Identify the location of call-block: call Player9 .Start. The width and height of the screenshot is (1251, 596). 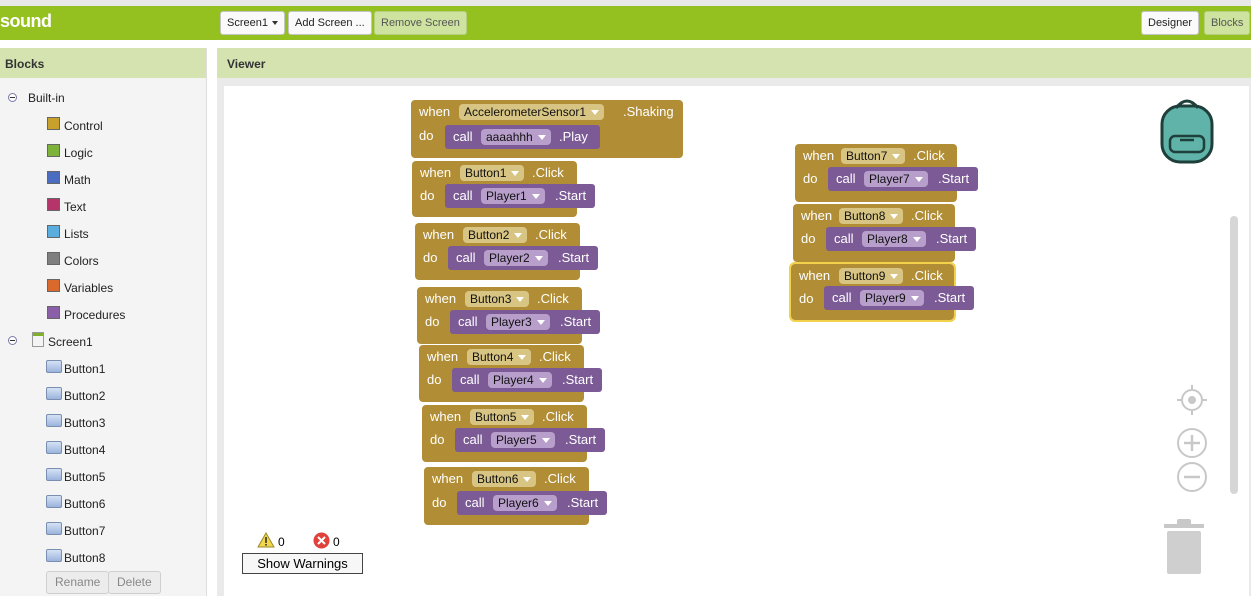
(899, 298).